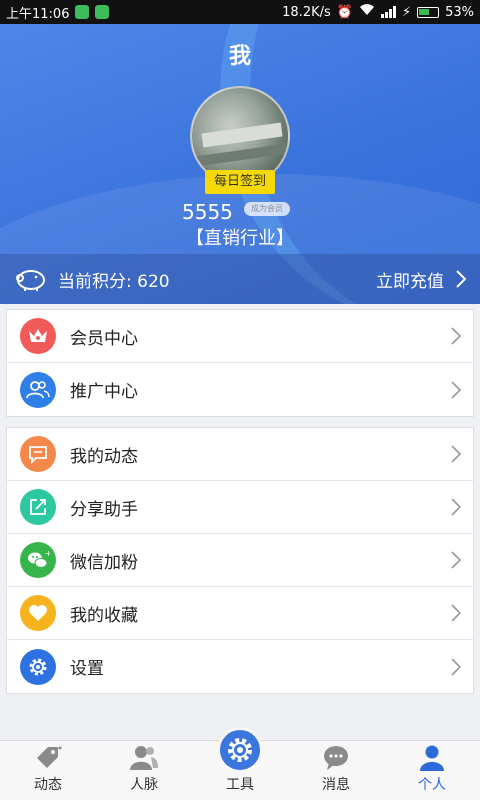  Describe the element at coordinates (240, 613) in the screenshot. I see `menu-item-my-favorites: 我的收藏` at that location.